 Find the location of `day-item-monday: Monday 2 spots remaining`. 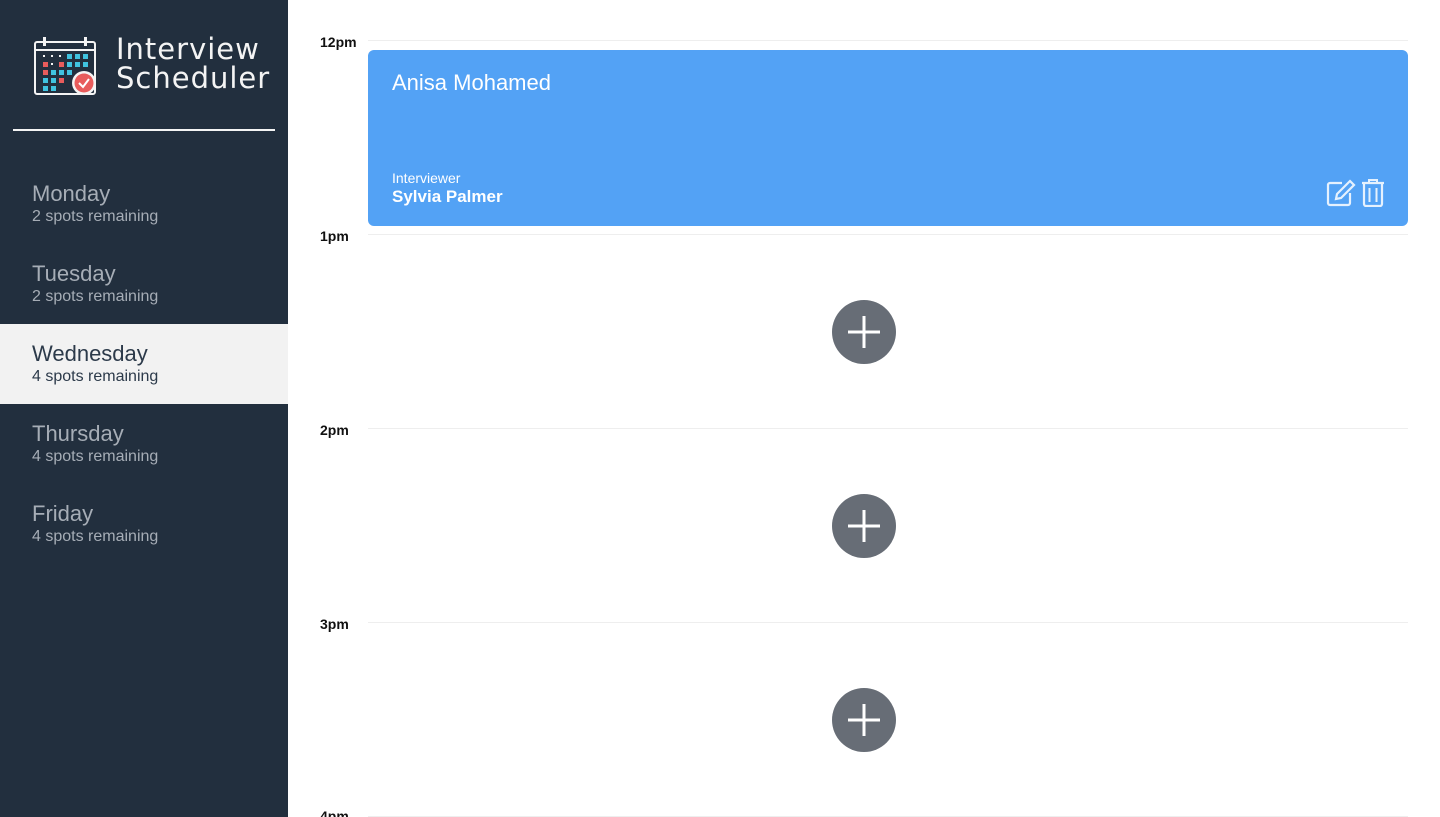

day-item-monday: Monday 2 spots remaining is located at coordinates (144, 204).